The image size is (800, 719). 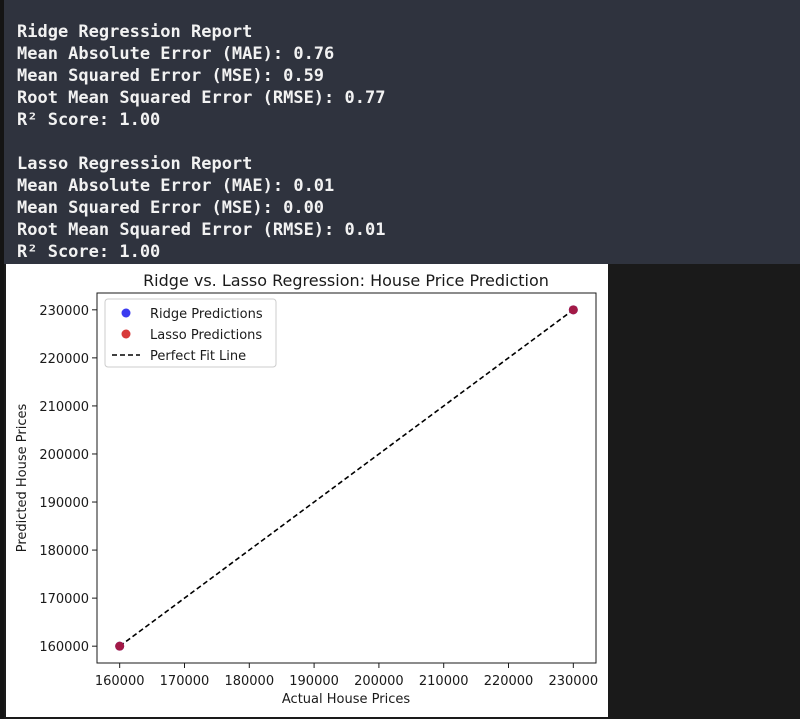 What do you see at coordinates (379, 681) in the screenshot?
I see `x-tick-label: 200000` at bounding box center [379, 681].